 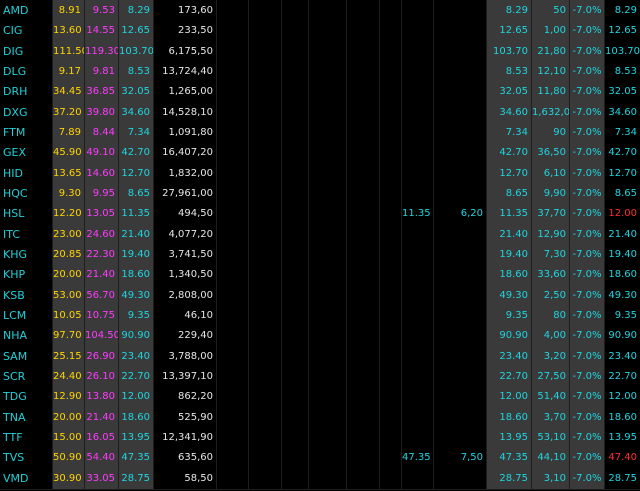 I want to click on symbol-cell: HSL, so click(x=26, y=214).